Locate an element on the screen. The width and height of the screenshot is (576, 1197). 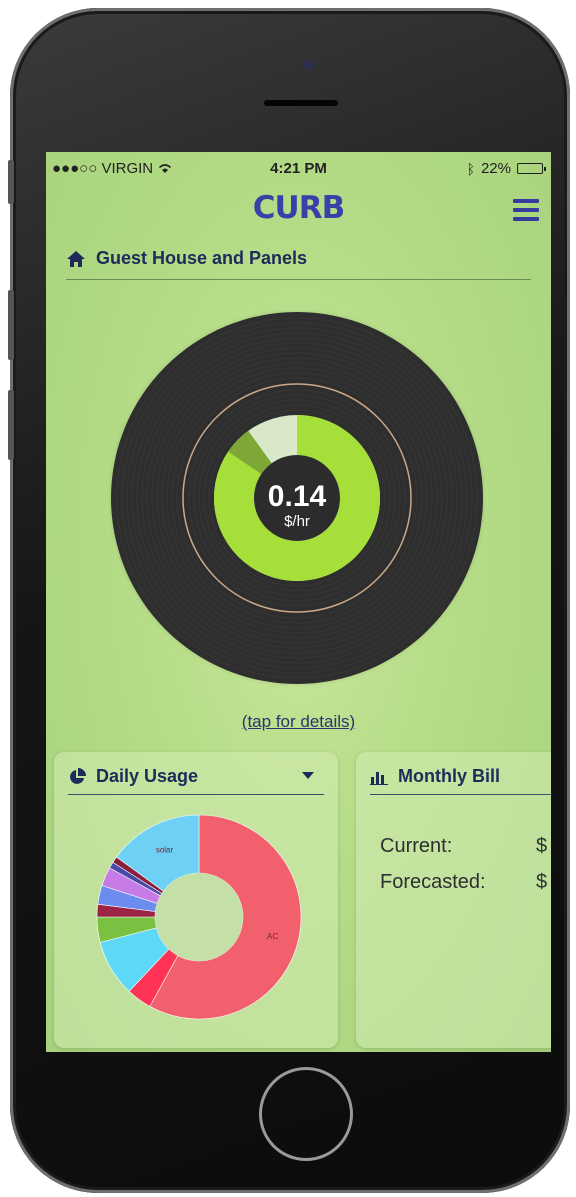
donut-hole is located at coordinates (199, 917).